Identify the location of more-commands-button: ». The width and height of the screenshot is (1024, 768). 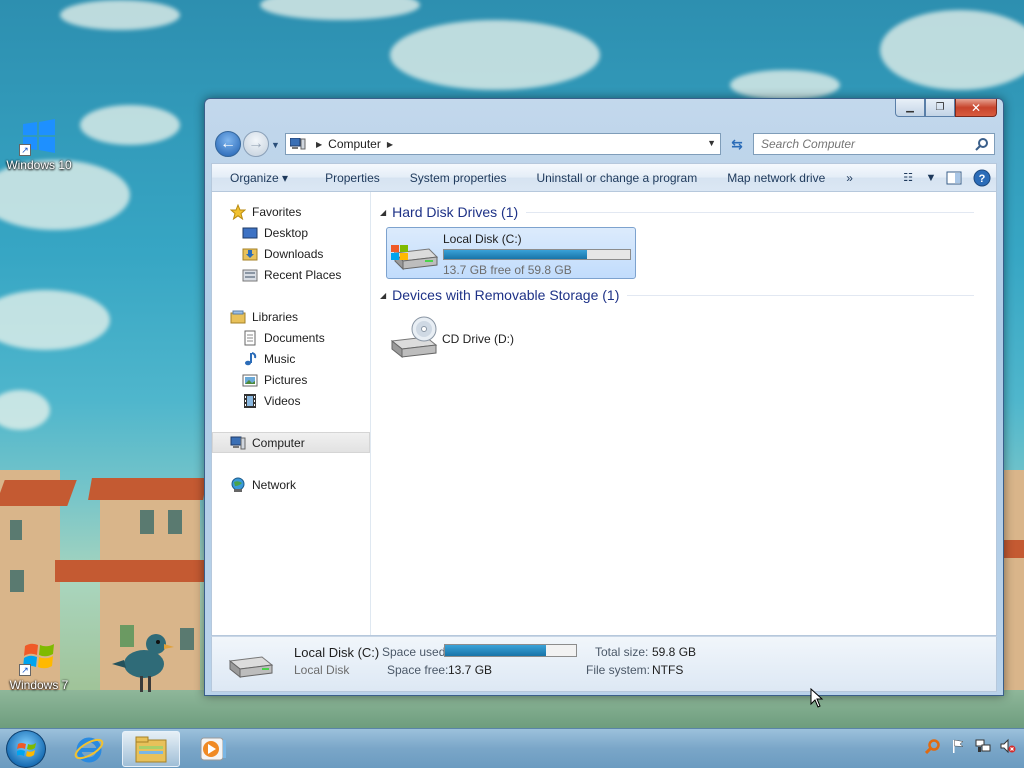
(849, 178).